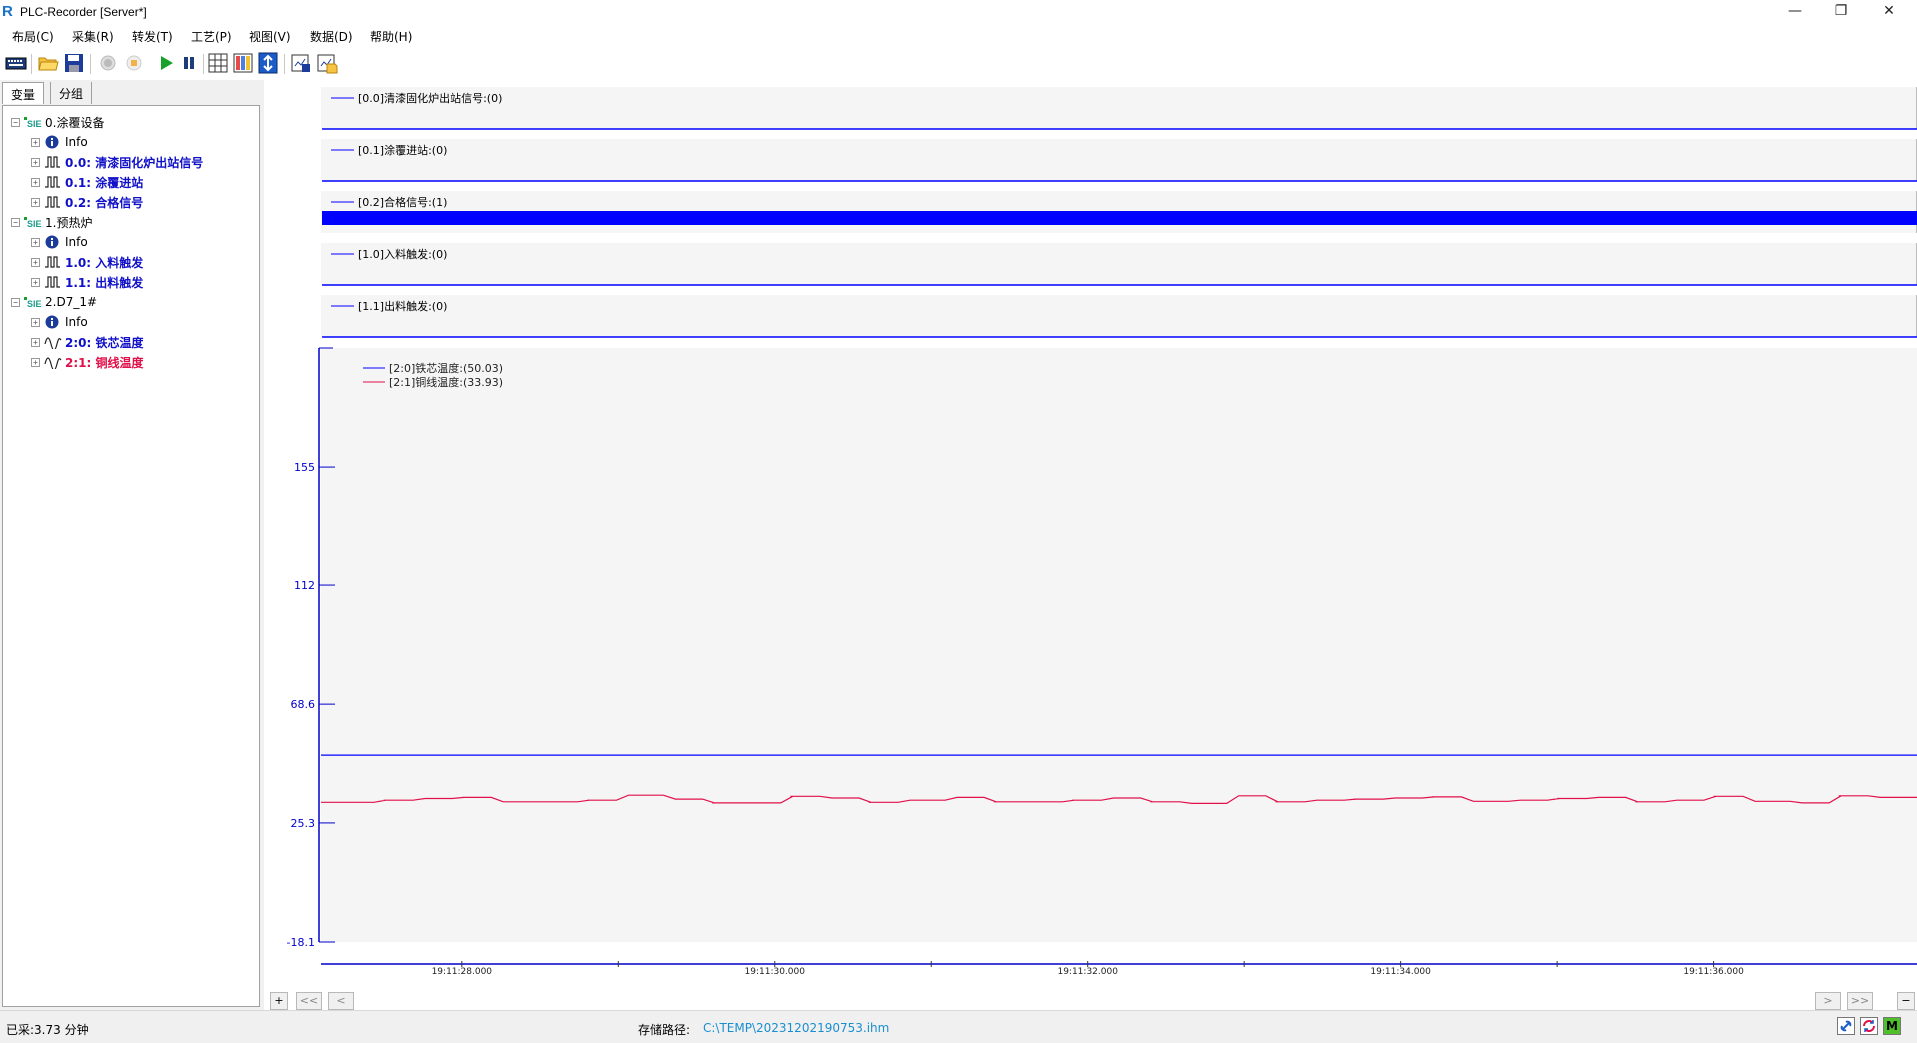 Image resolution: width=1917 pixels, height=1043 pixels. What do you see at coordinates (301, 942) in the screenshot?
I see `y-tick-label: -18.1` at bounding box center [301, 942].